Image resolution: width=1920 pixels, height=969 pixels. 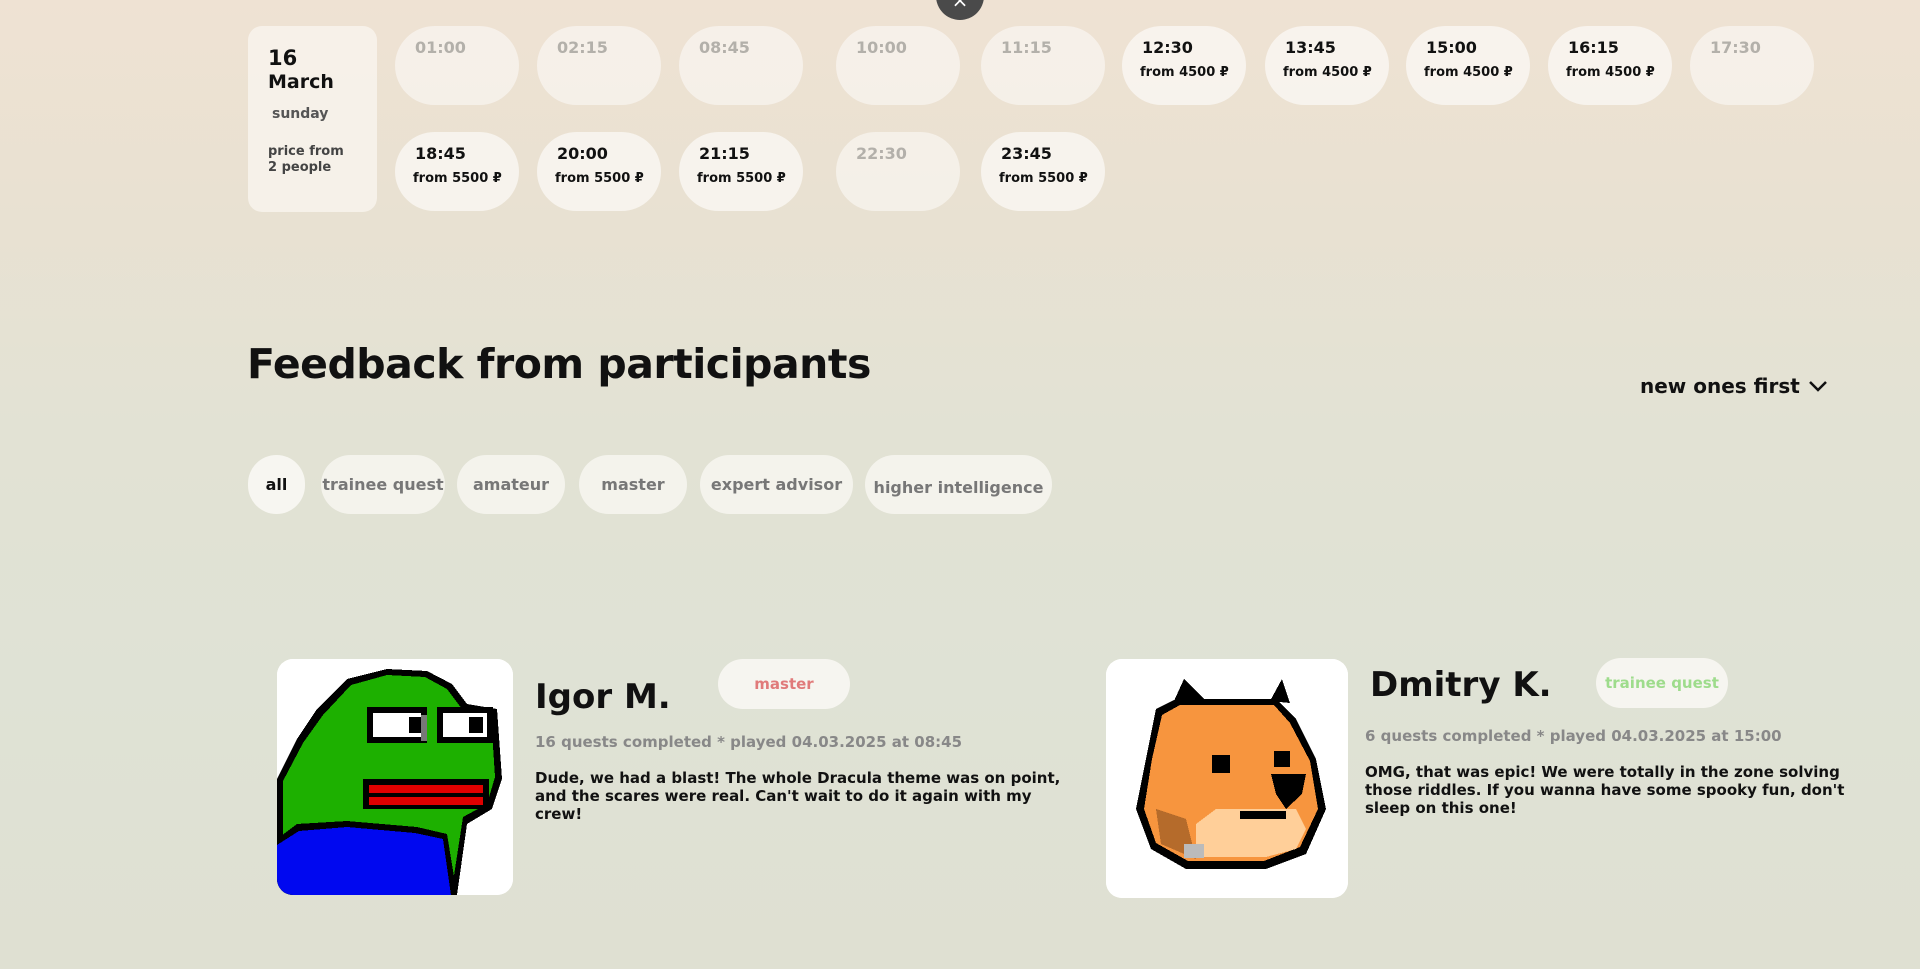 I want to click on time-slot: 20:00 from 5500 ₽, so click(x=599, y=171).